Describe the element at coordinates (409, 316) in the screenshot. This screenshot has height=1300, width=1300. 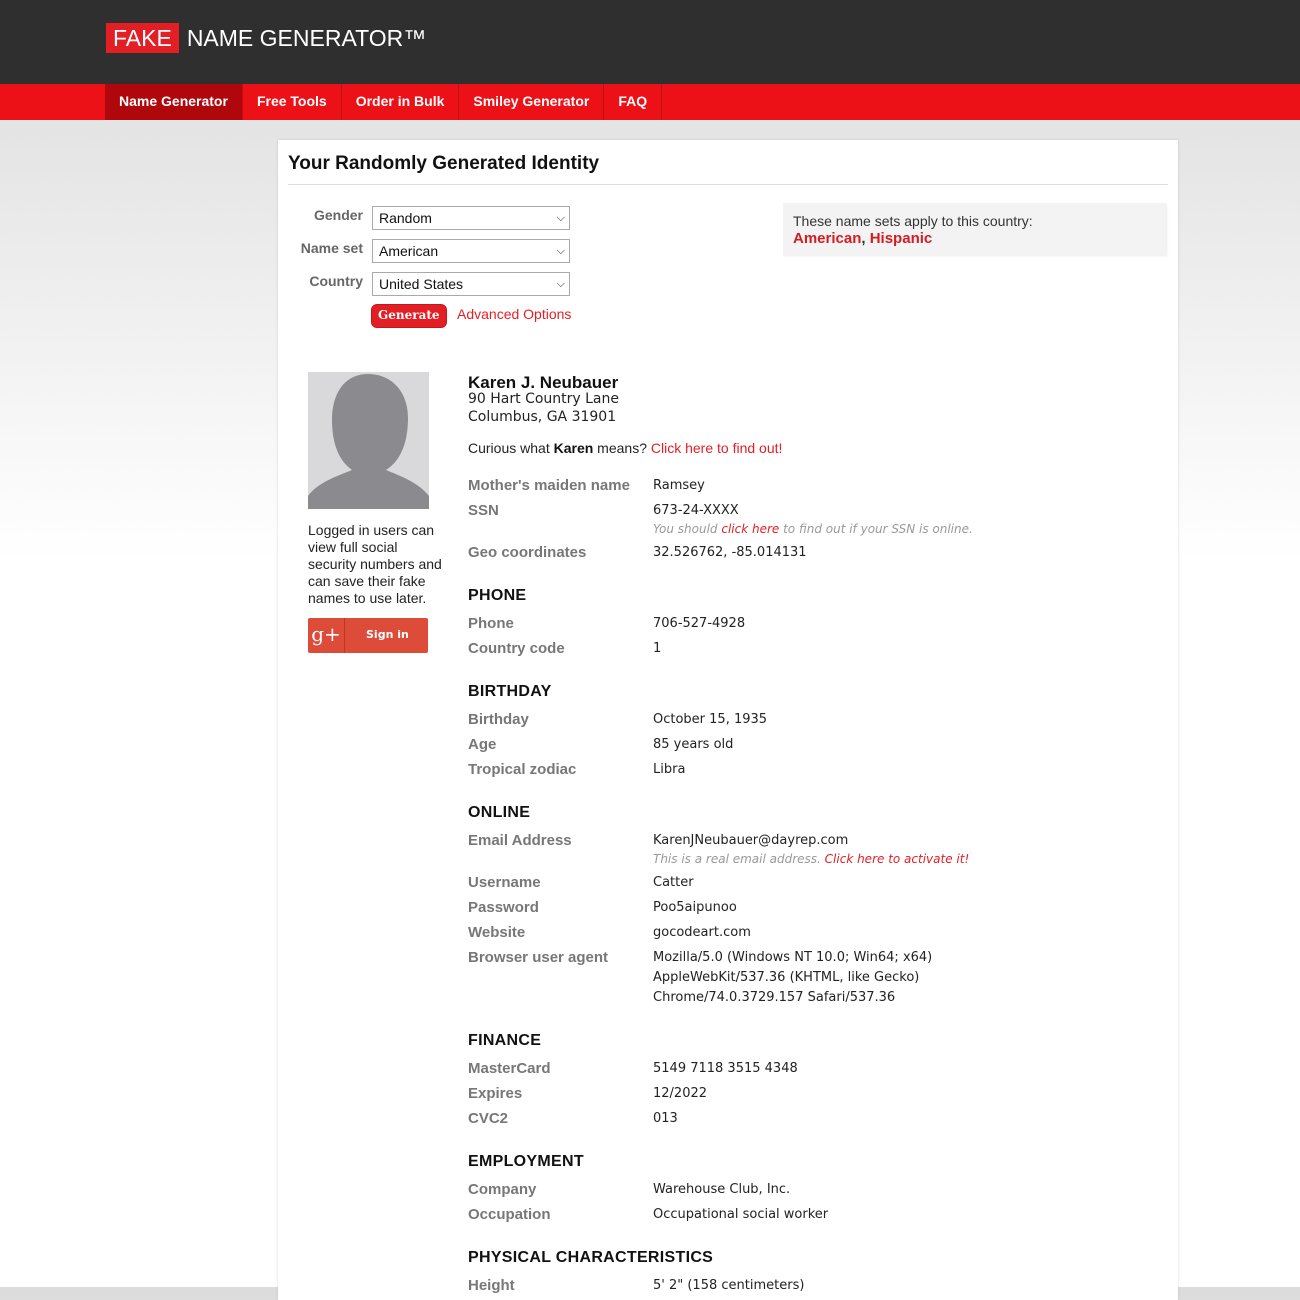
I see `generate-button: Generate` at that location.